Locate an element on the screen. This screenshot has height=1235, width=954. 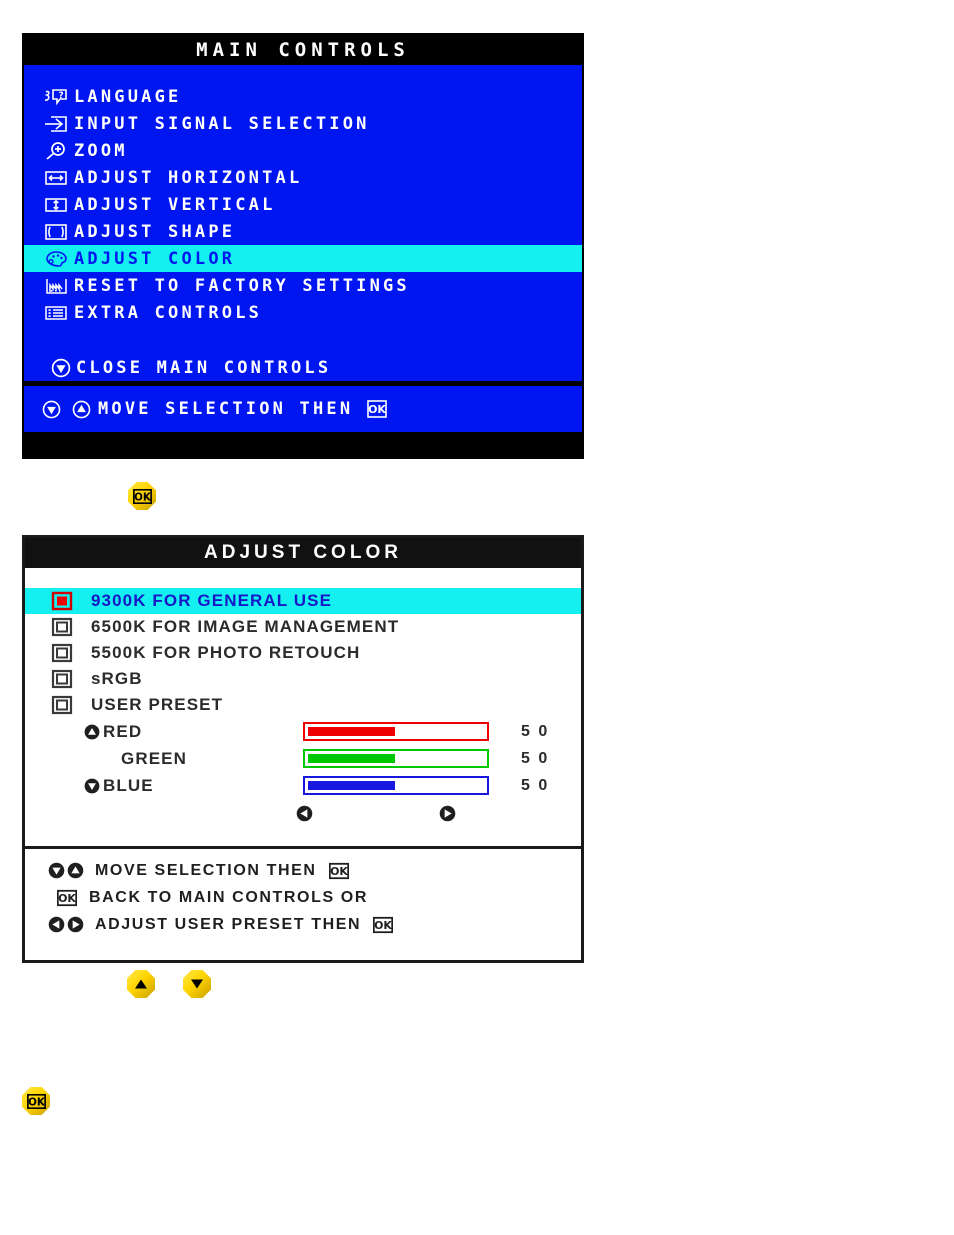
preset-label: USER PRESET is located at coordinates (157, 704).